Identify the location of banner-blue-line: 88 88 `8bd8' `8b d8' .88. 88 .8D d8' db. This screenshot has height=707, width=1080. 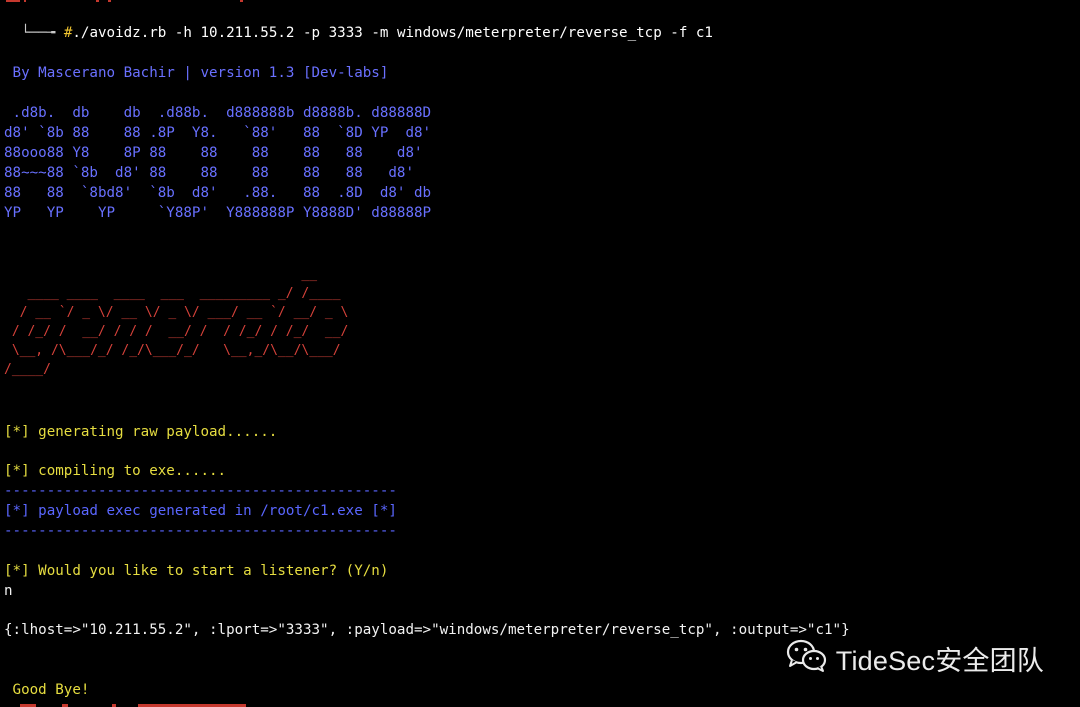
(218, 193).